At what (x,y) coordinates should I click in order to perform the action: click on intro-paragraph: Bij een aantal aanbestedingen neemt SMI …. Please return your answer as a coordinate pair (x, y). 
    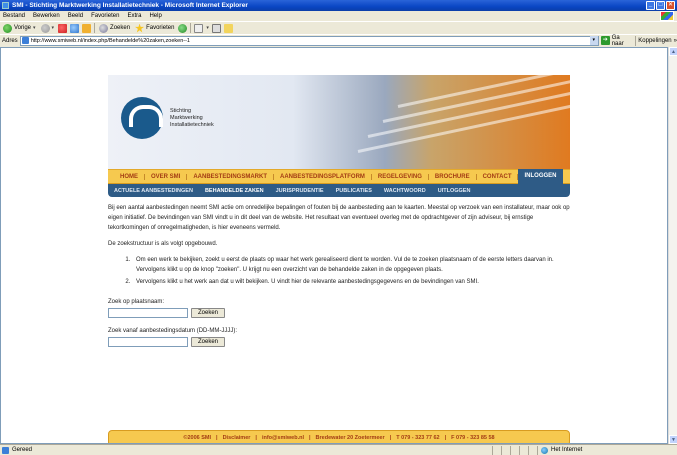
    Looking at the image, I should click on (339, 218).